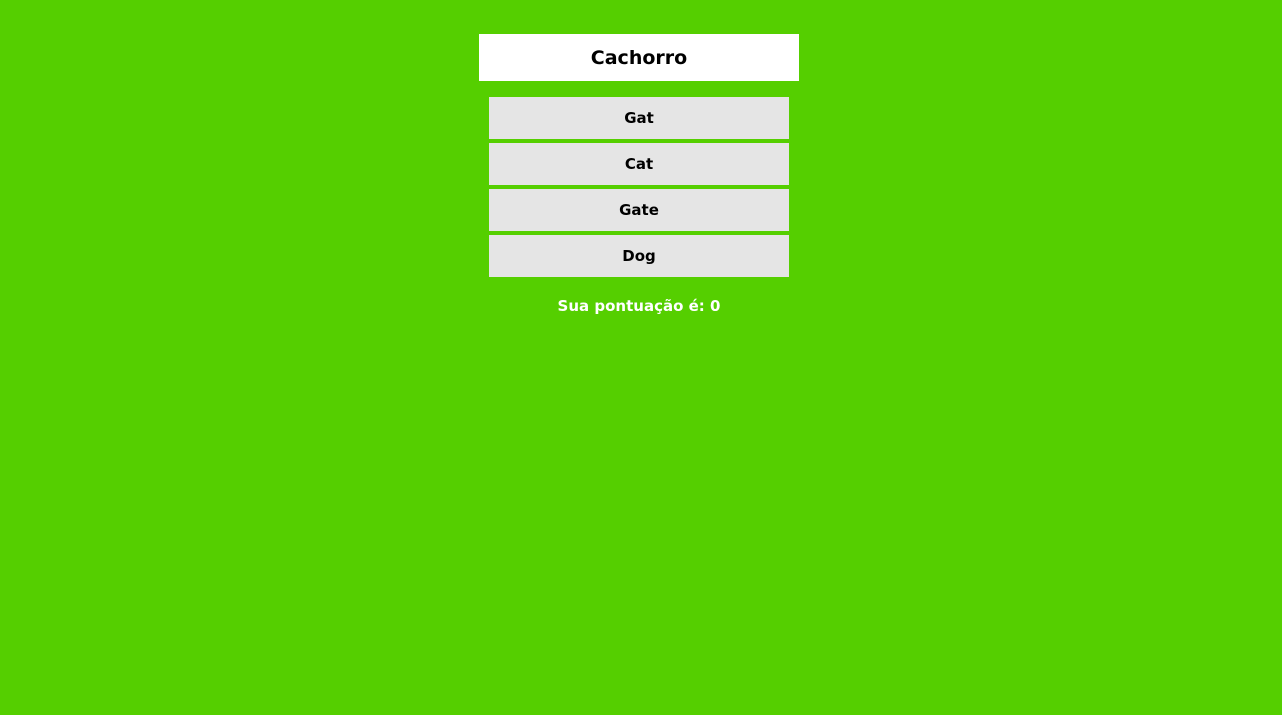  Describe the element at coordinates (639, 210) in the screenshot. I see `option-button-gate: Gate` at that location.